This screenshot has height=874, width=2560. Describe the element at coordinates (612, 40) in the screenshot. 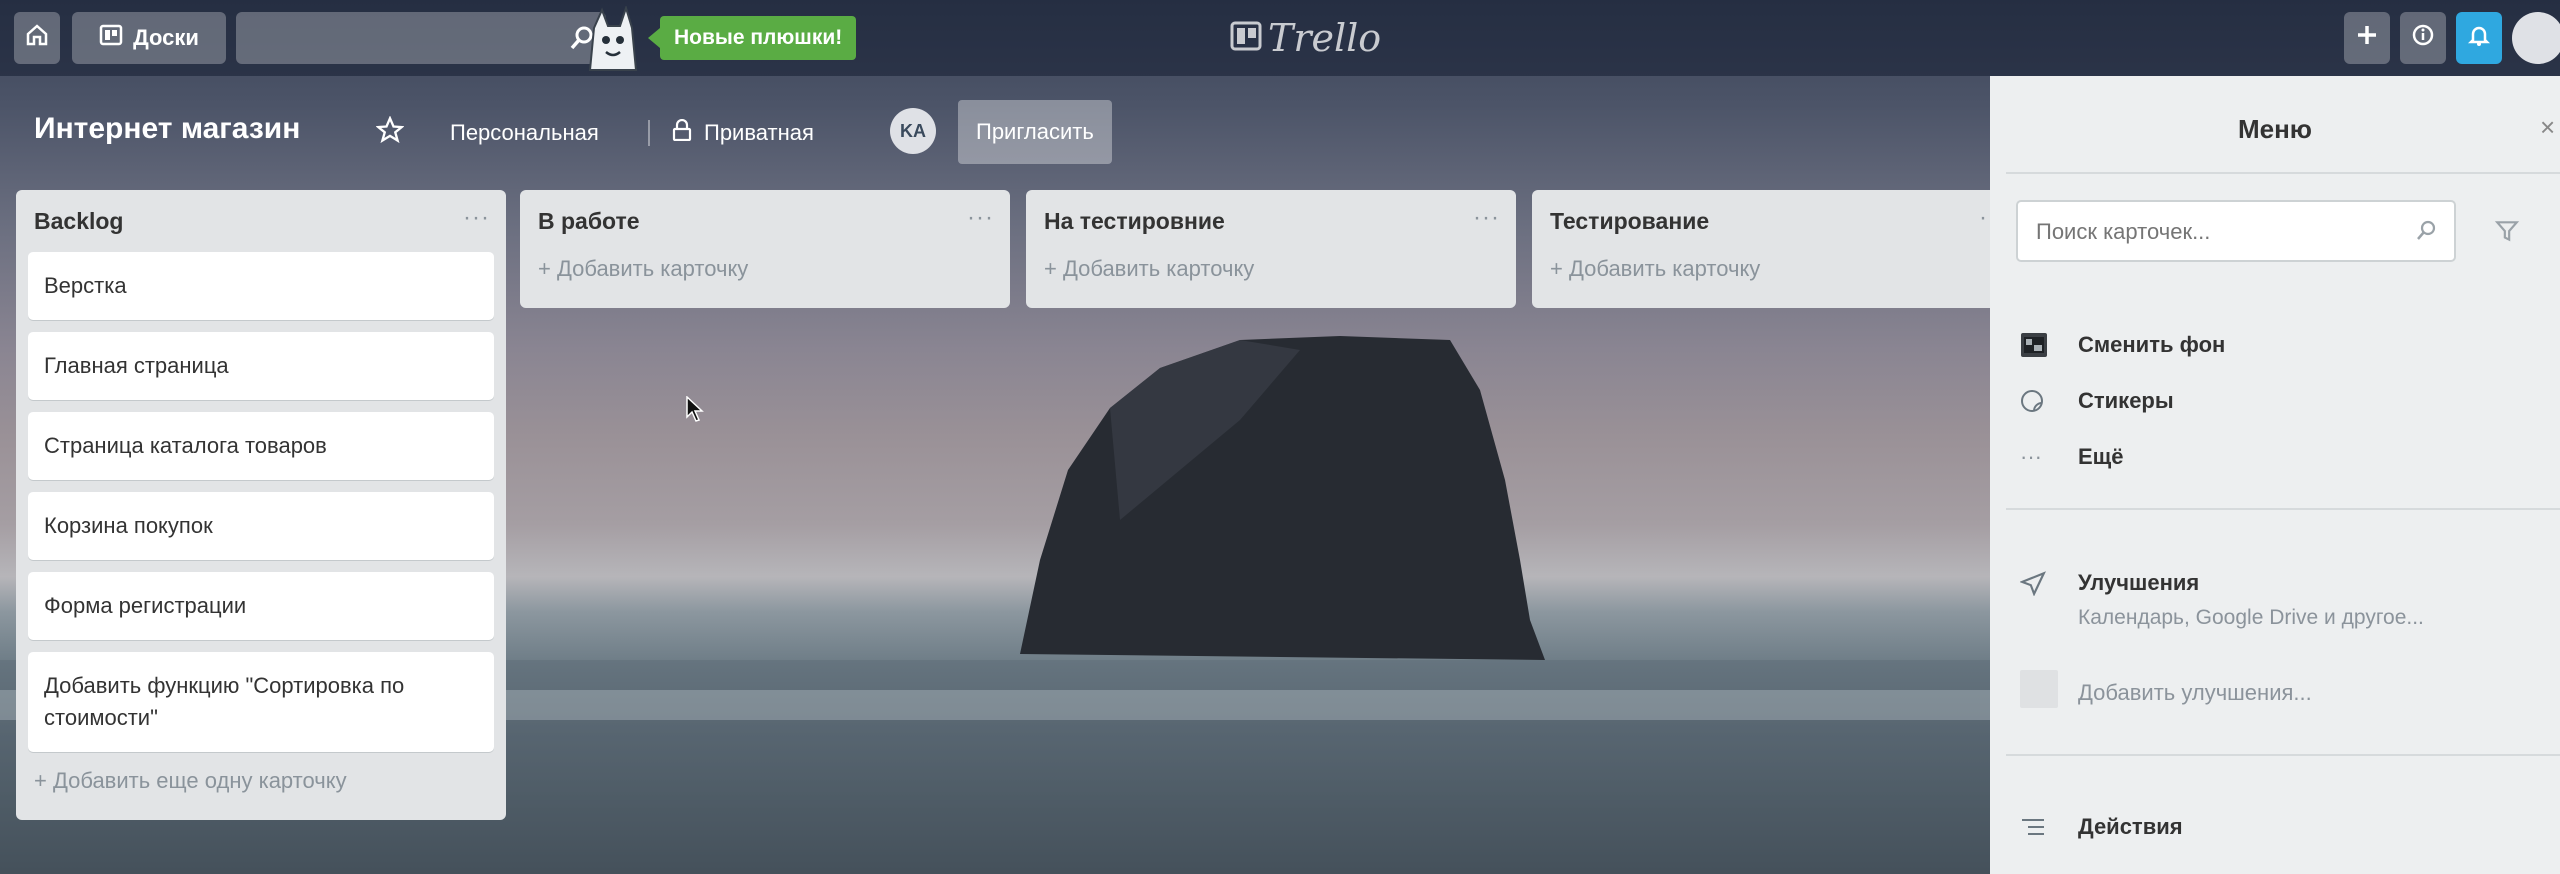

I see `taco-mascot-icon` at that location.